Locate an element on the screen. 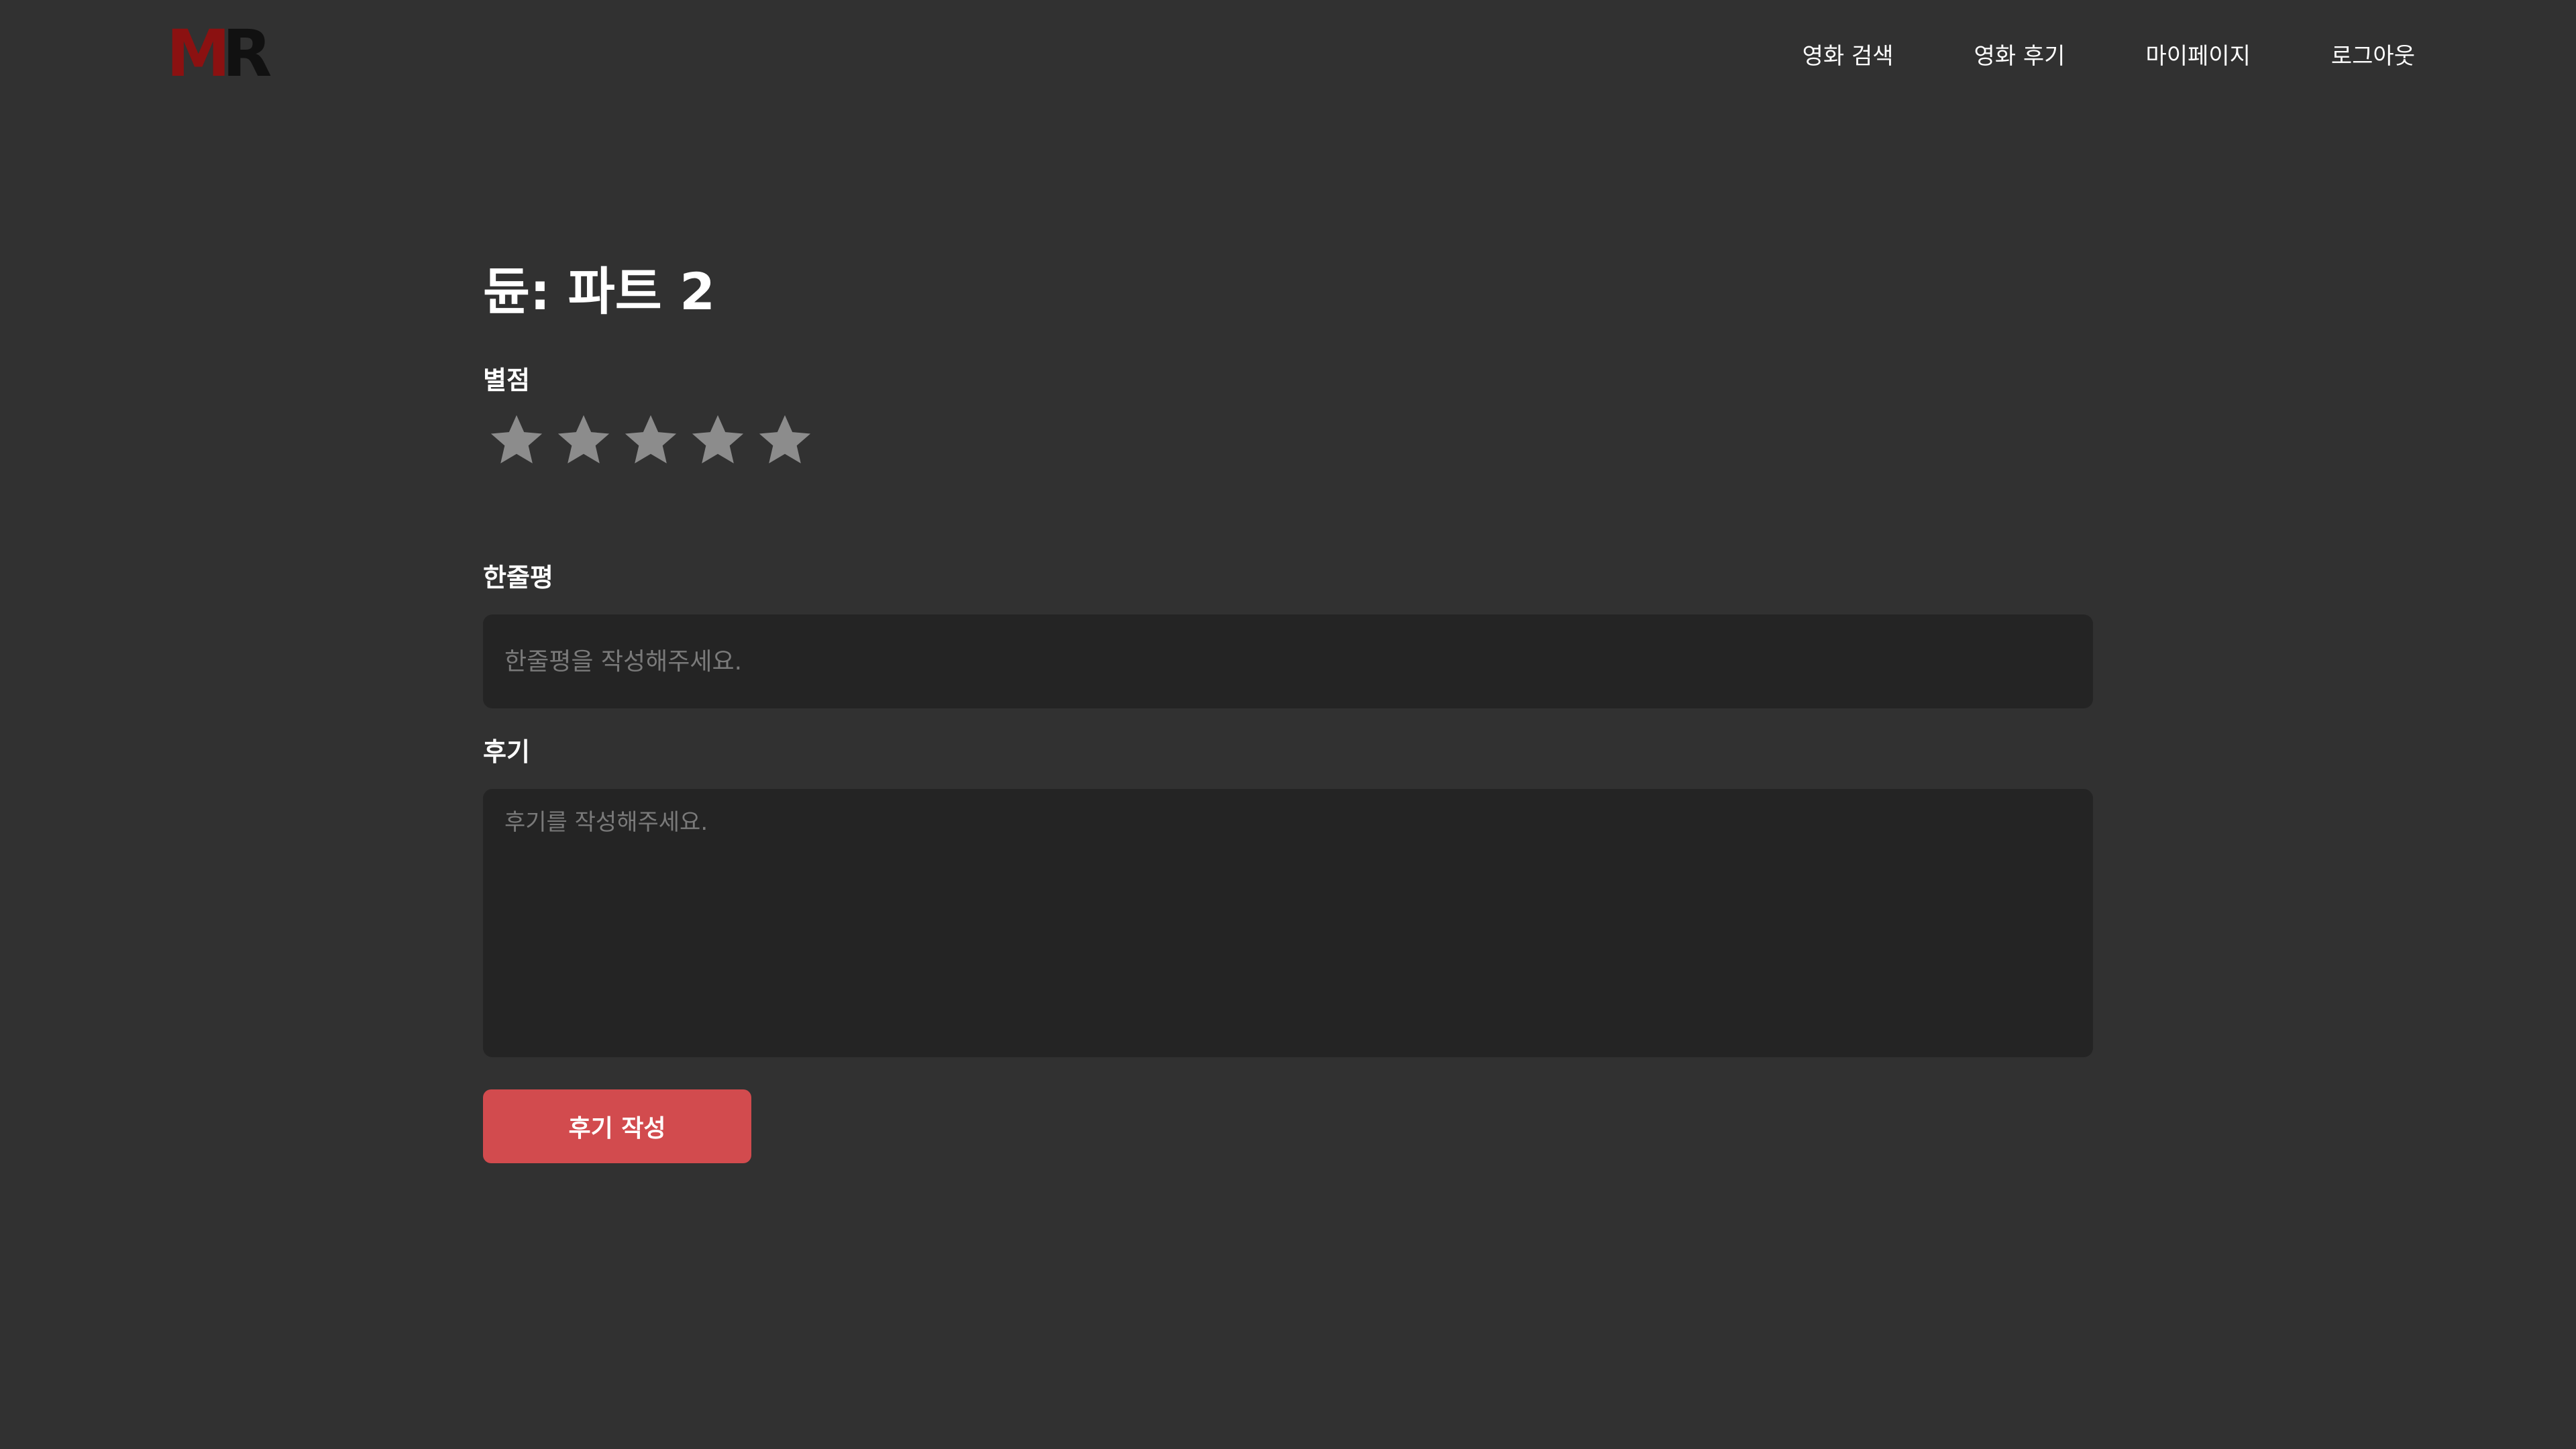 This screenshot has height=1449, width=2576. one-line-review-label: 한줄평 is located at coordinates (518, 577).